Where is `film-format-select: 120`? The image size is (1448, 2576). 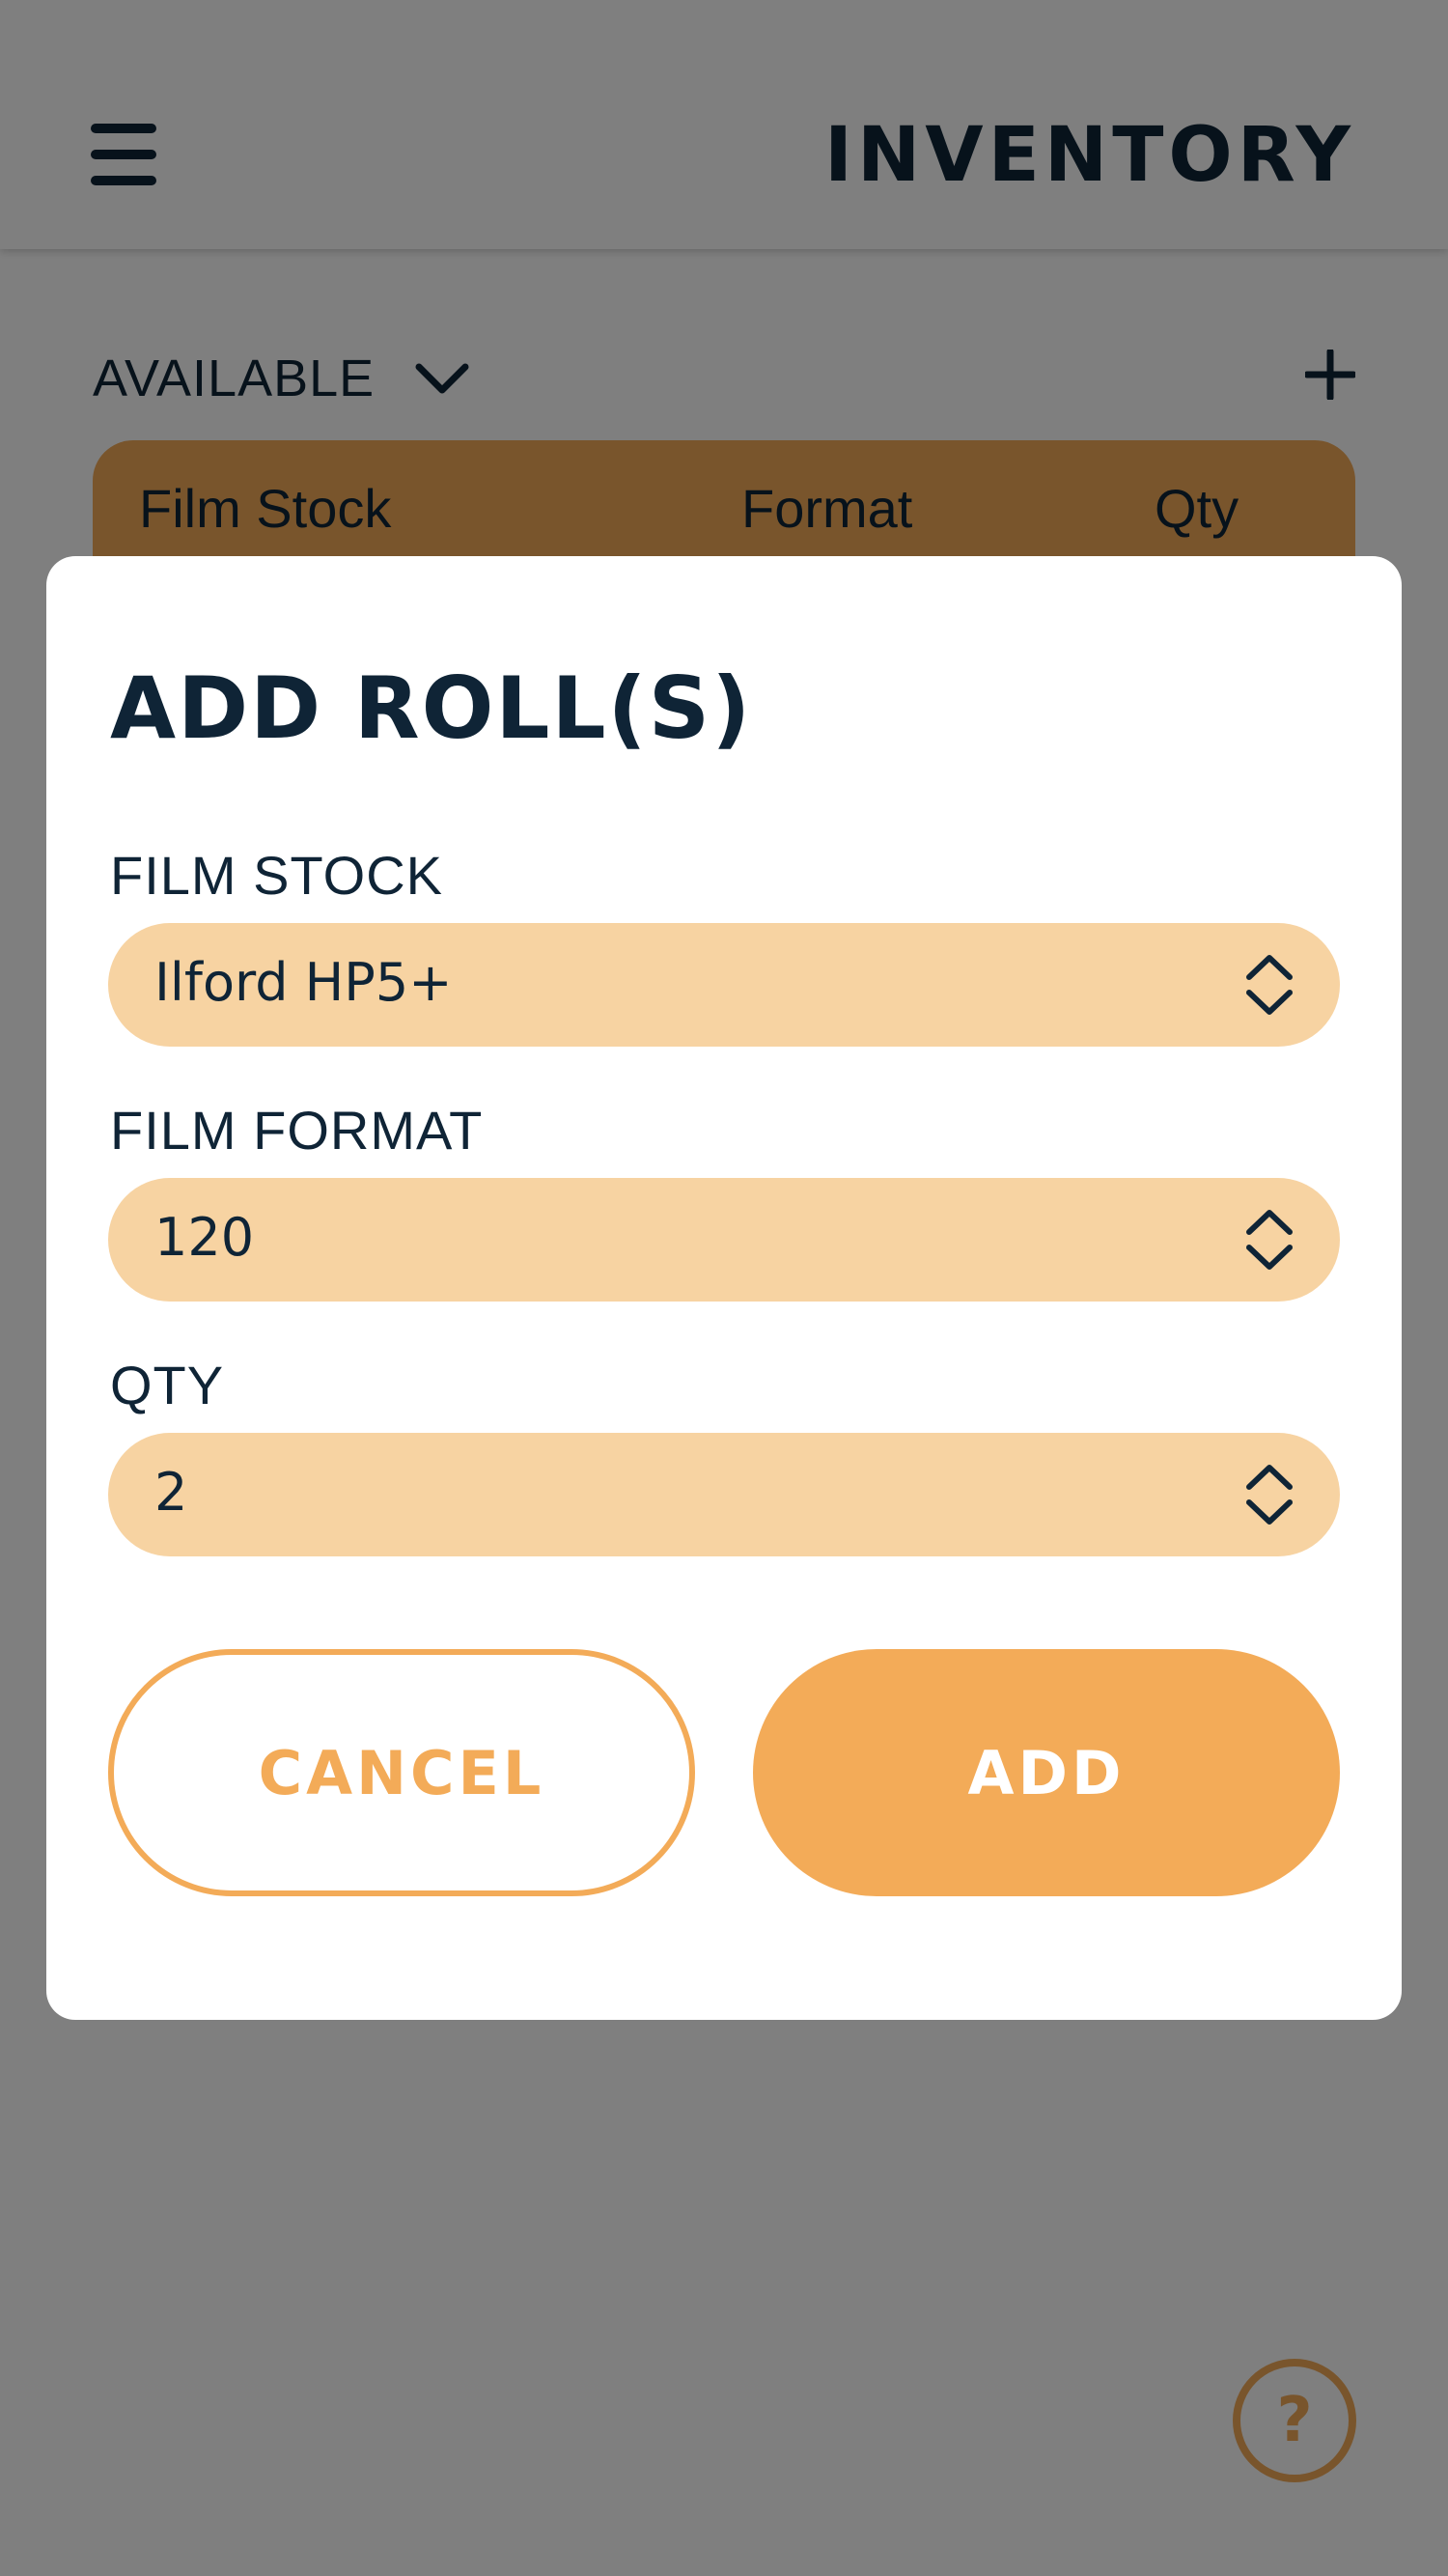
film-format-select: 120 is located at coordinates (724, 1240).